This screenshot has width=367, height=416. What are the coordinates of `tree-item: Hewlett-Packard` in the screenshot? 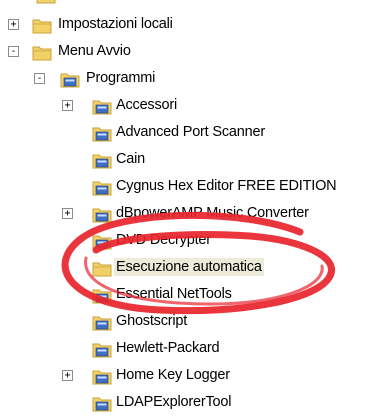 It's located at (183, 349).